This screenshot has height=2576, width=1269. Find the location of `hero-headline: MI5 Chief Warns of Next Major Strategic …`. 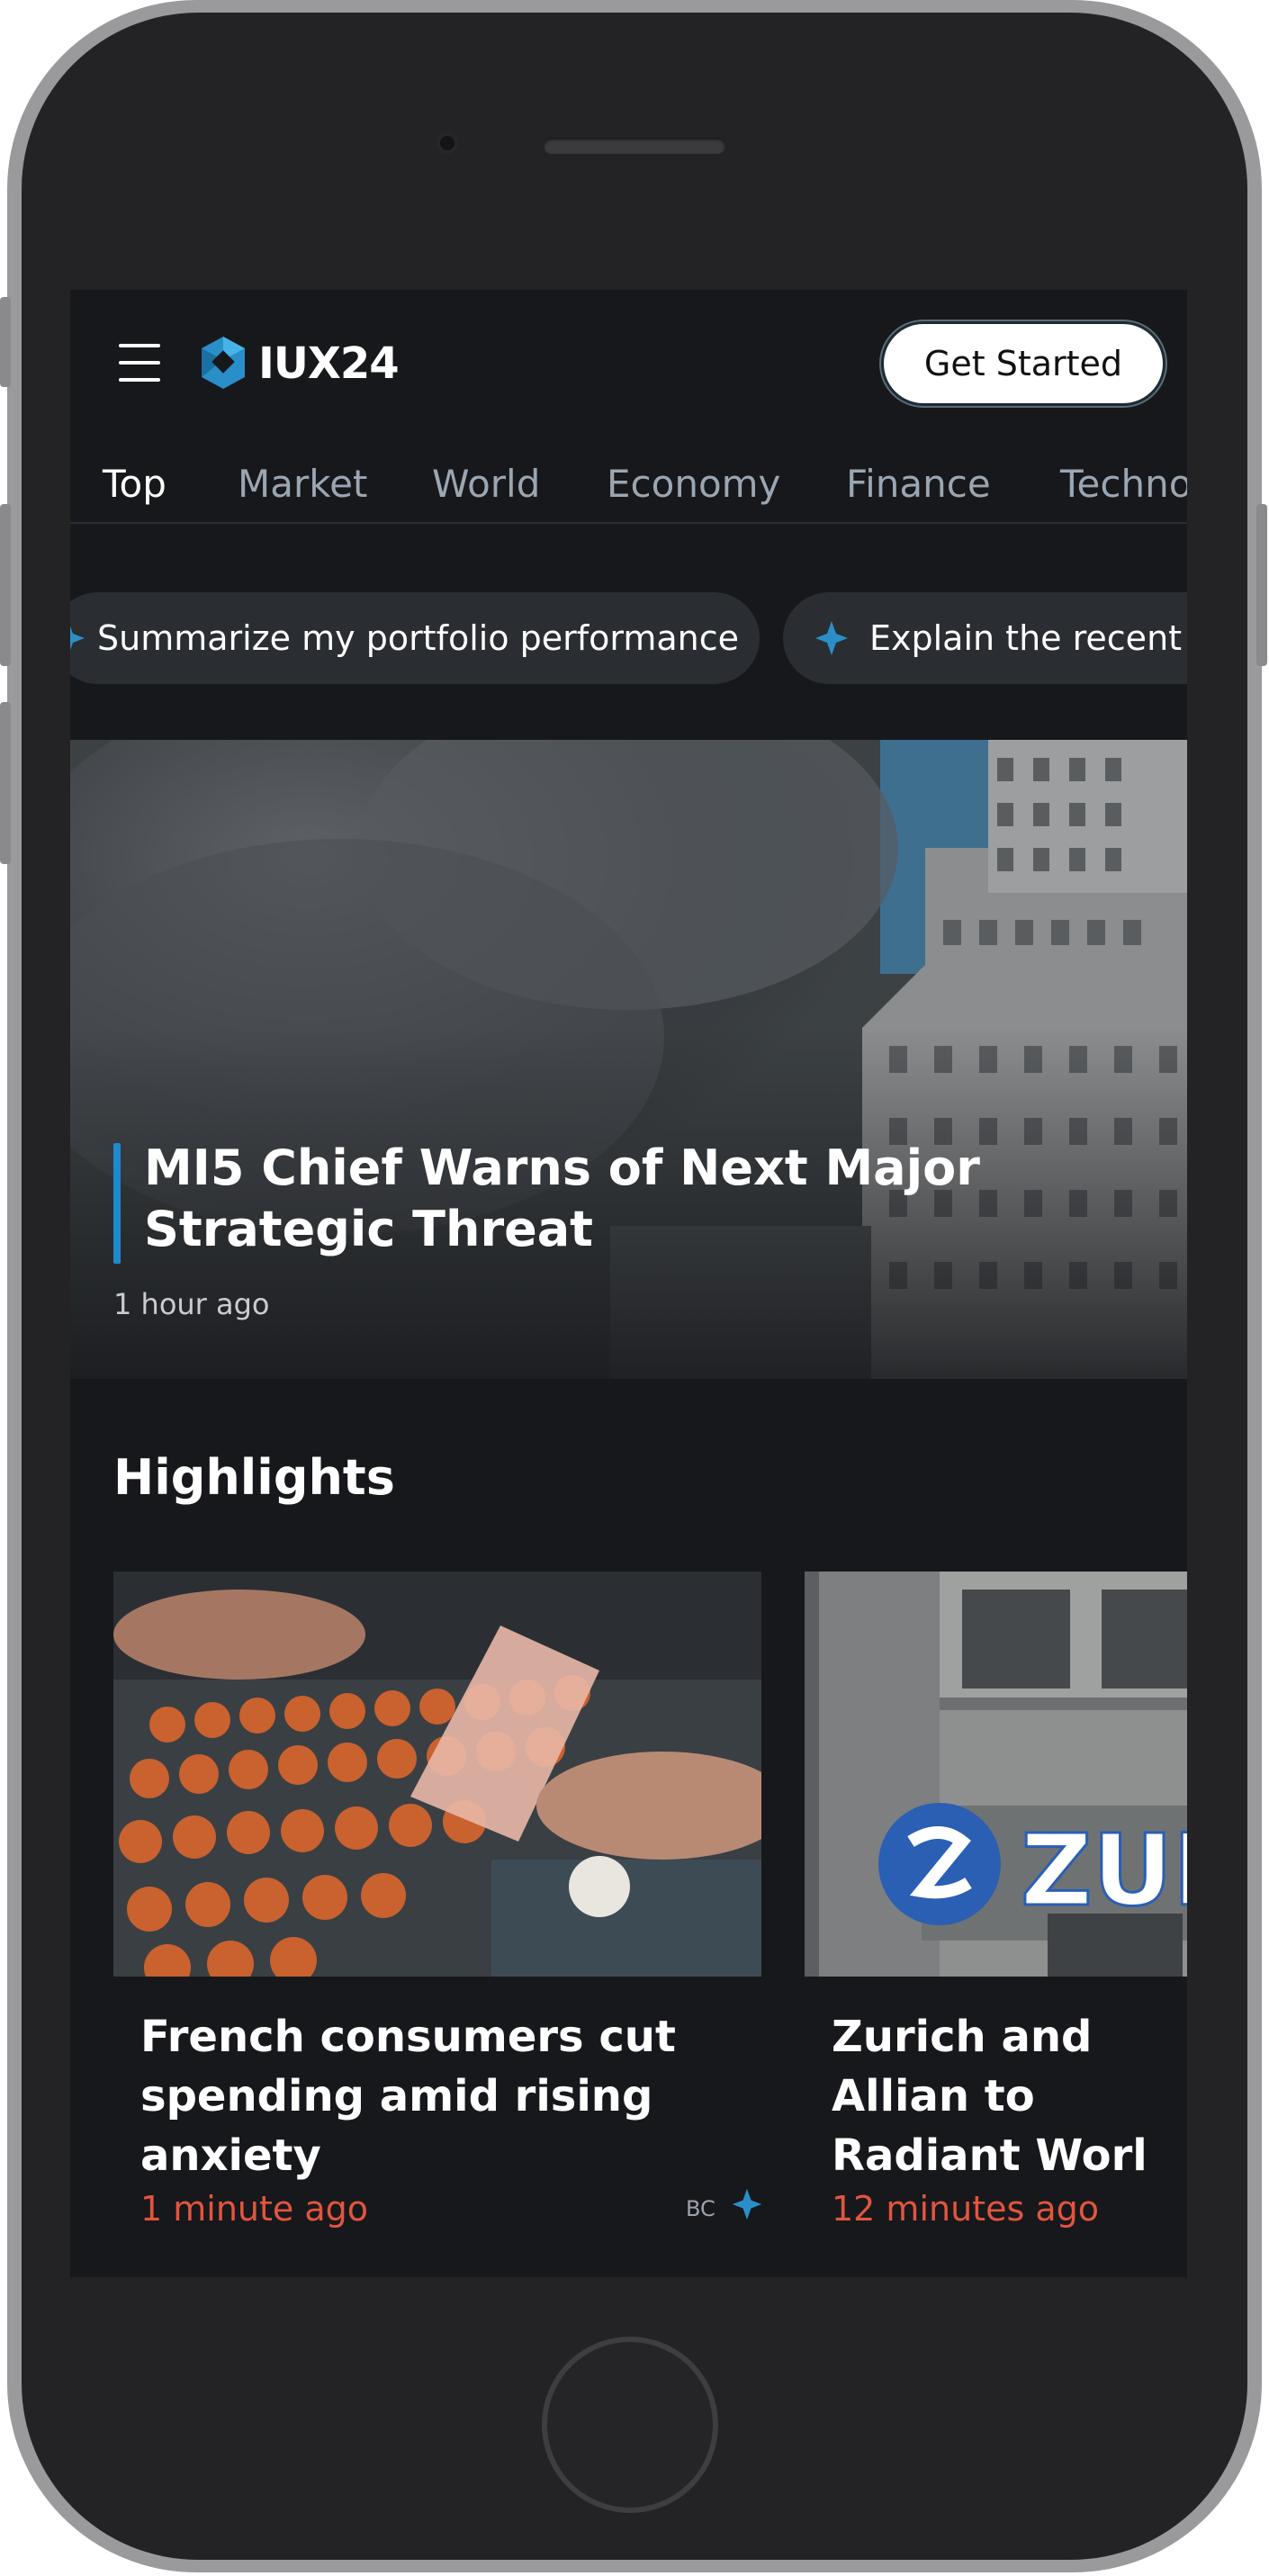

hero-headline: MI5 Chief Warns of Next Major Strategic … is located at coordinates (648, 1199).